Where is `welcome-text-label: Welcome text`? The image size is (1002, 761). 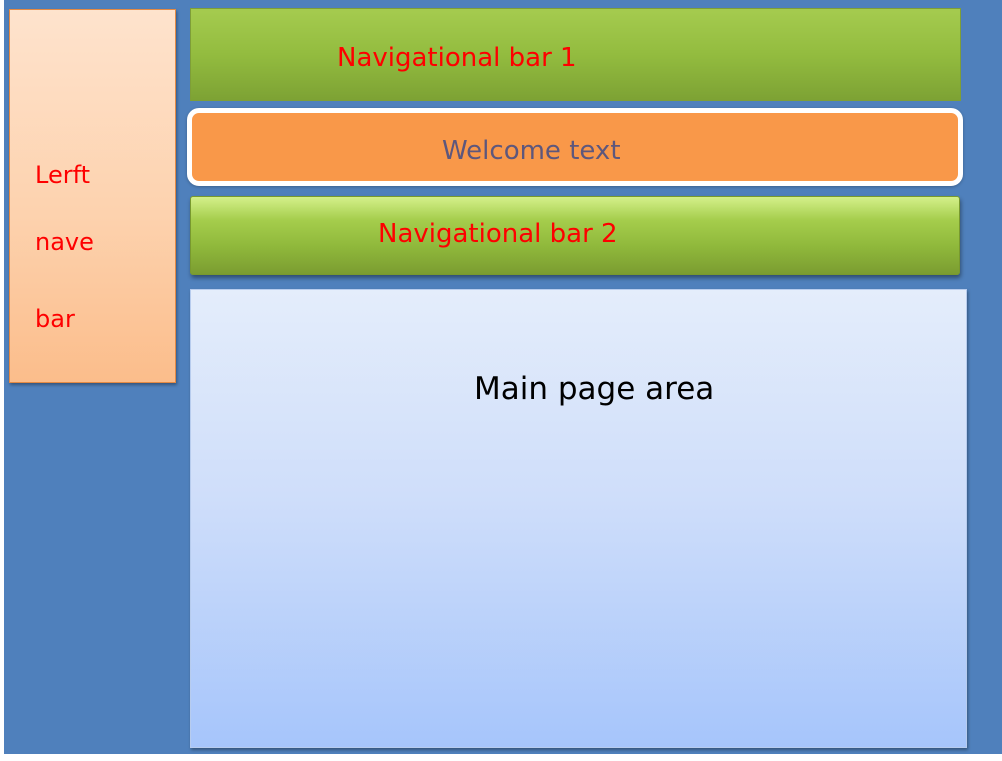 welcome-text-label: Welcome text is located at coordinates (531, 151).